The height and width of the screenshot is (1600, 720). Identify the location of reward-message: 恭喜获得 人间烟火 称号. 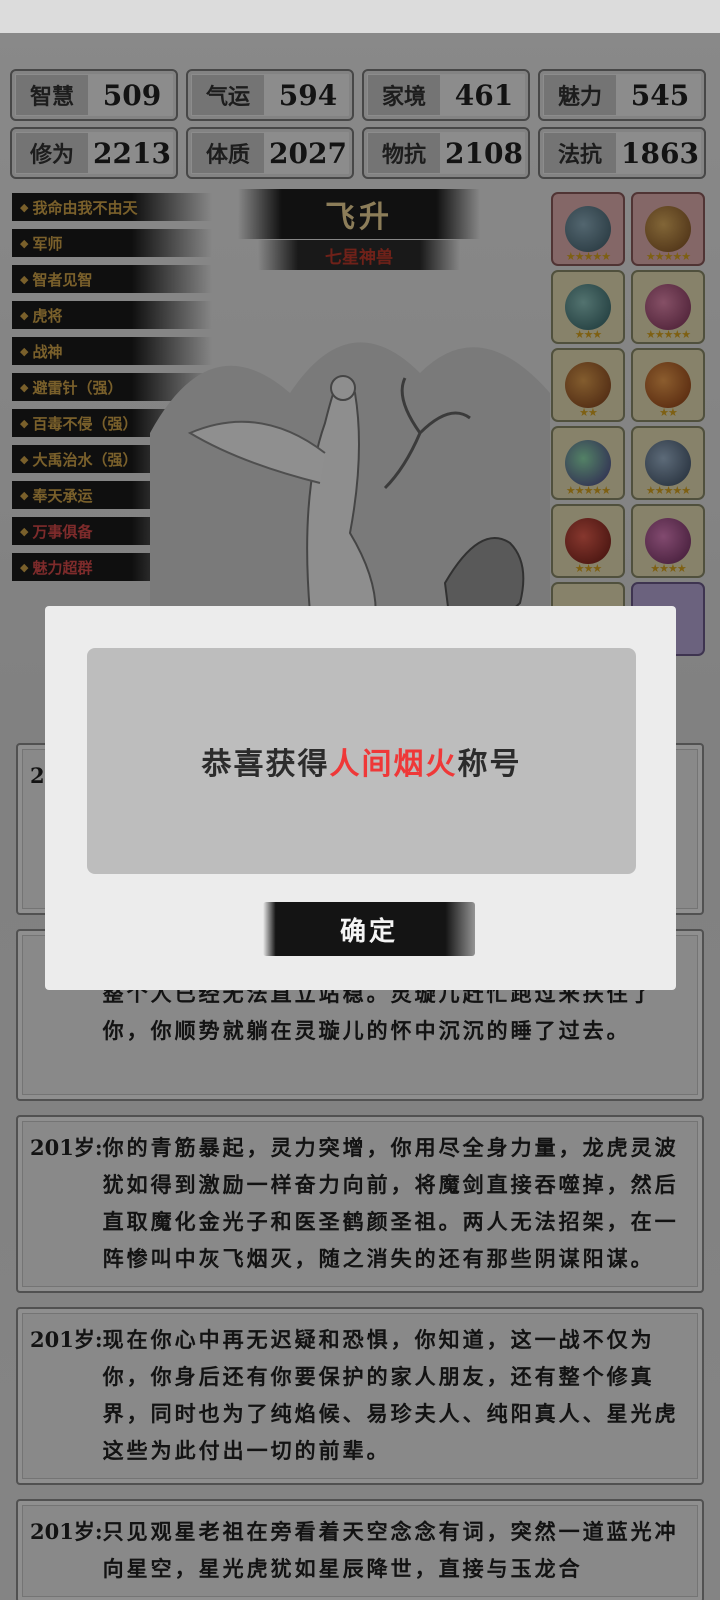
(361, 761).